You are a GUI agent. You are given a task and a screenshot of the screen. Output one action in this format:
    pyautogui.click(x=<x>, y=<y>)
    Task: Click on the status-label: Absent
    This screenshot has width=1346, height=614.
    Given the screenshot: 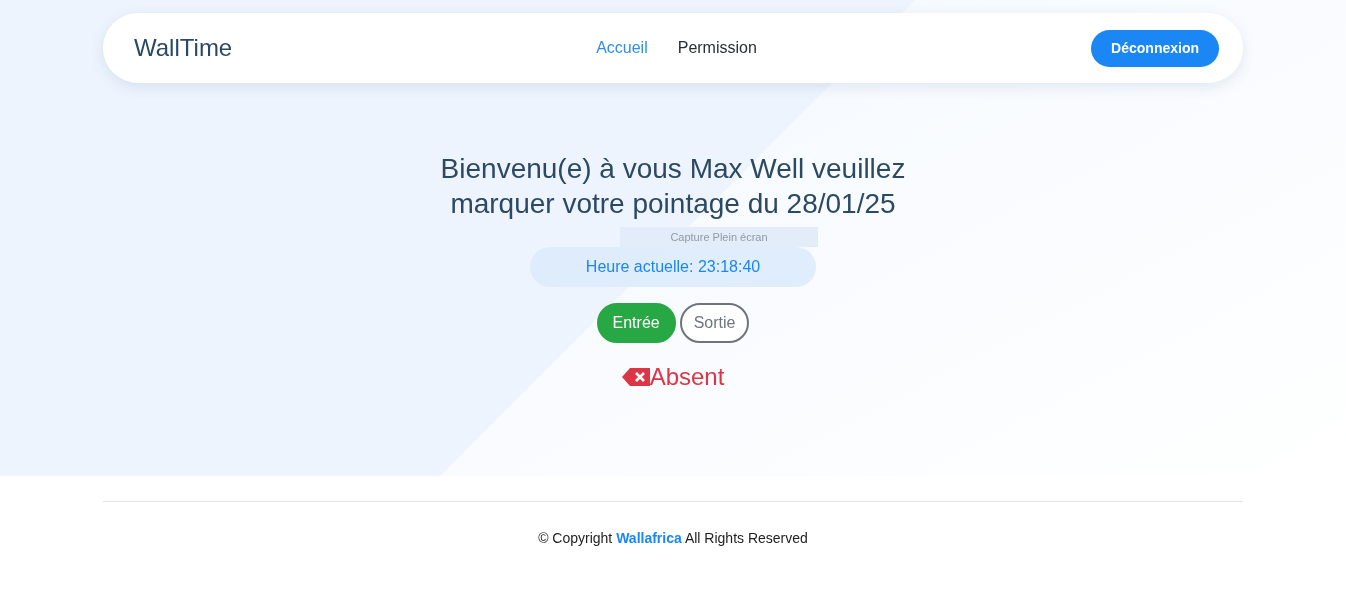 What is the action you would take?
    pyautogui.click(x=687, y=377)
    